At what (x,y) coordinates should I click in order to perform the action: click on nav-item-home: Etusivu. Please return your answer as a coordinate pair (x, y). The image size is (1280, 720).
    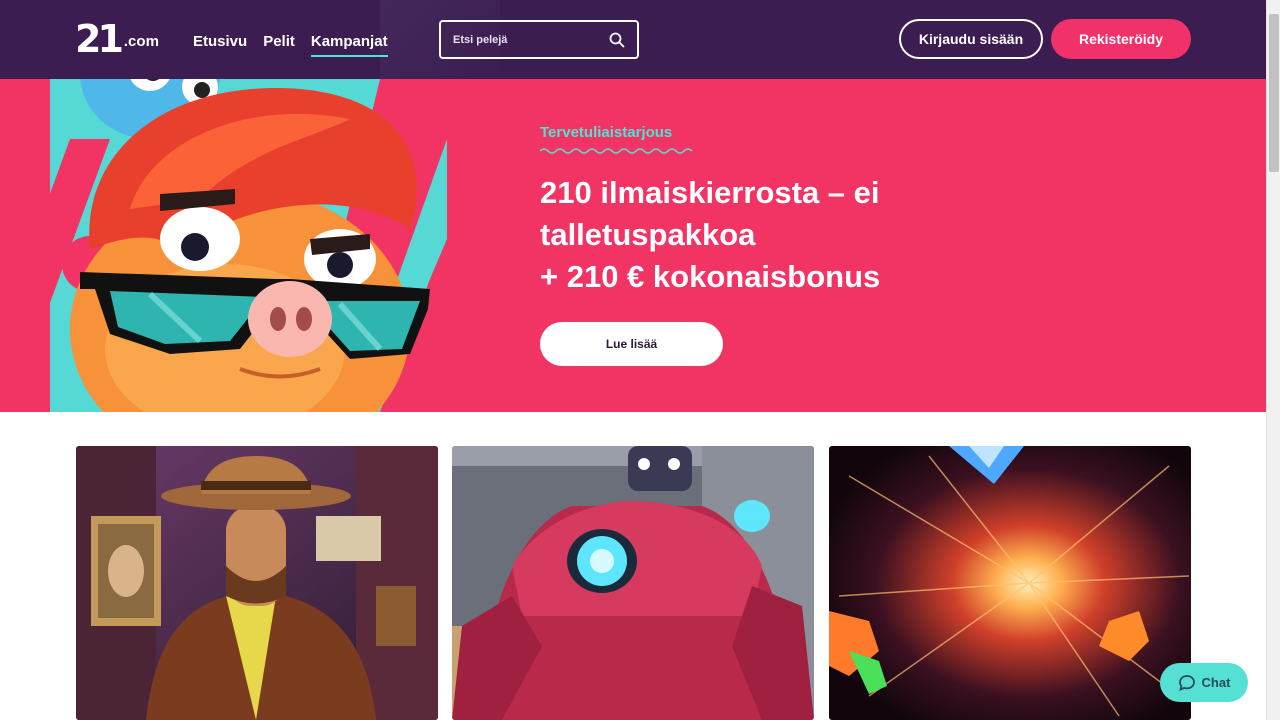
    Looking at the image, I should click on (220, 43).